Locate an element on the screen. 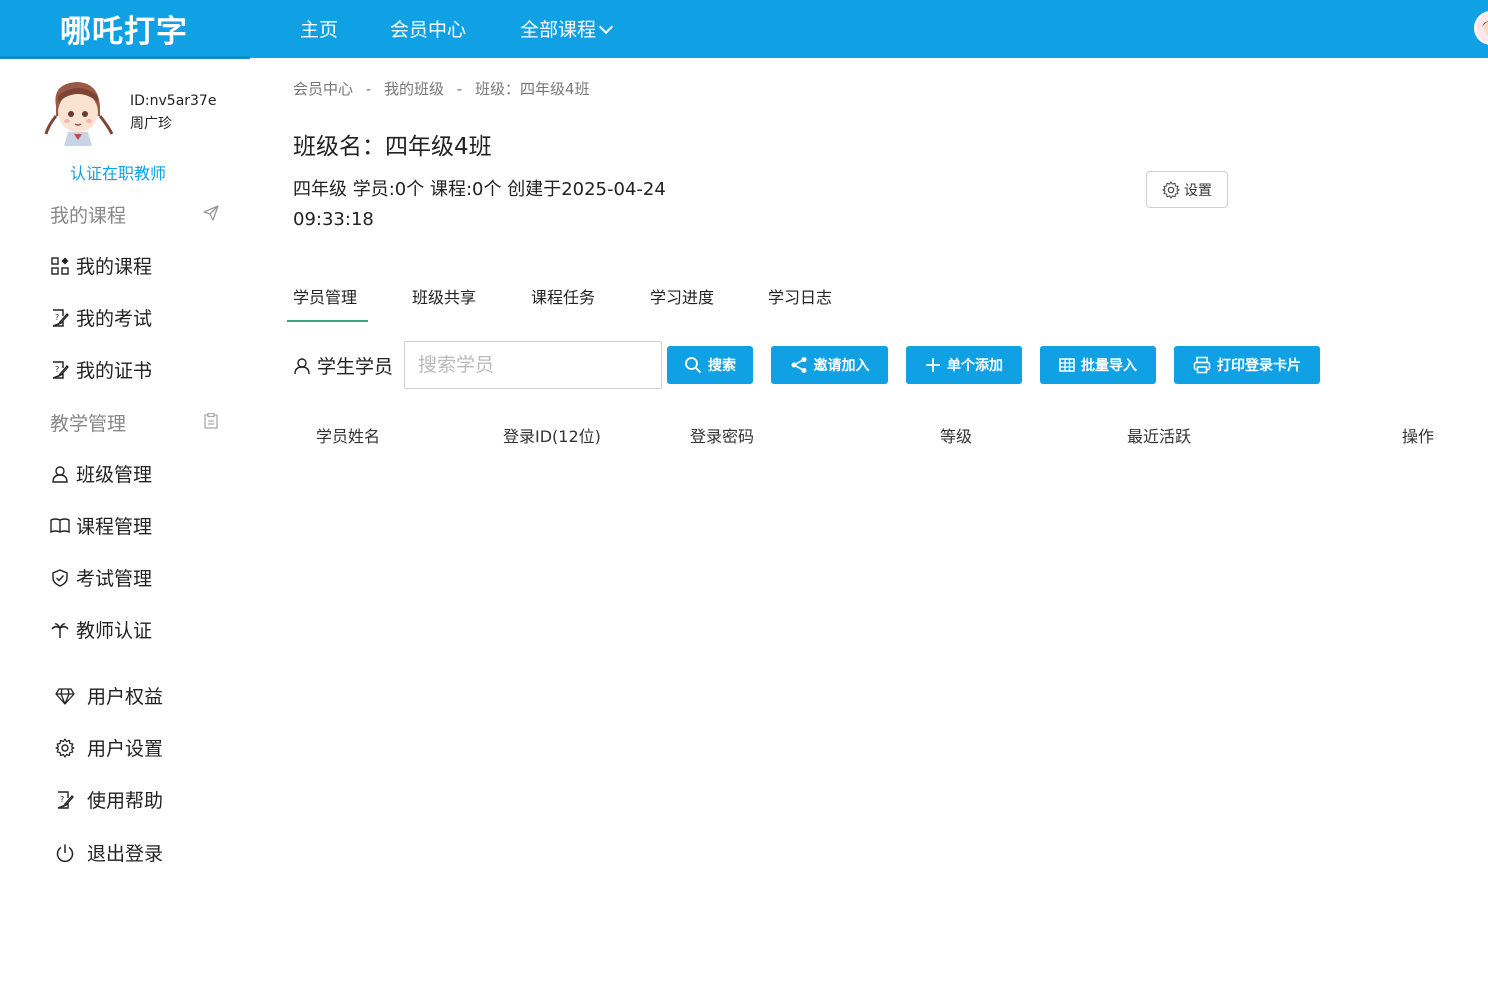 The image size is (1488, 998). print-cards-button-label: 打印登录卡片 is located at coordinates (1259, 366).